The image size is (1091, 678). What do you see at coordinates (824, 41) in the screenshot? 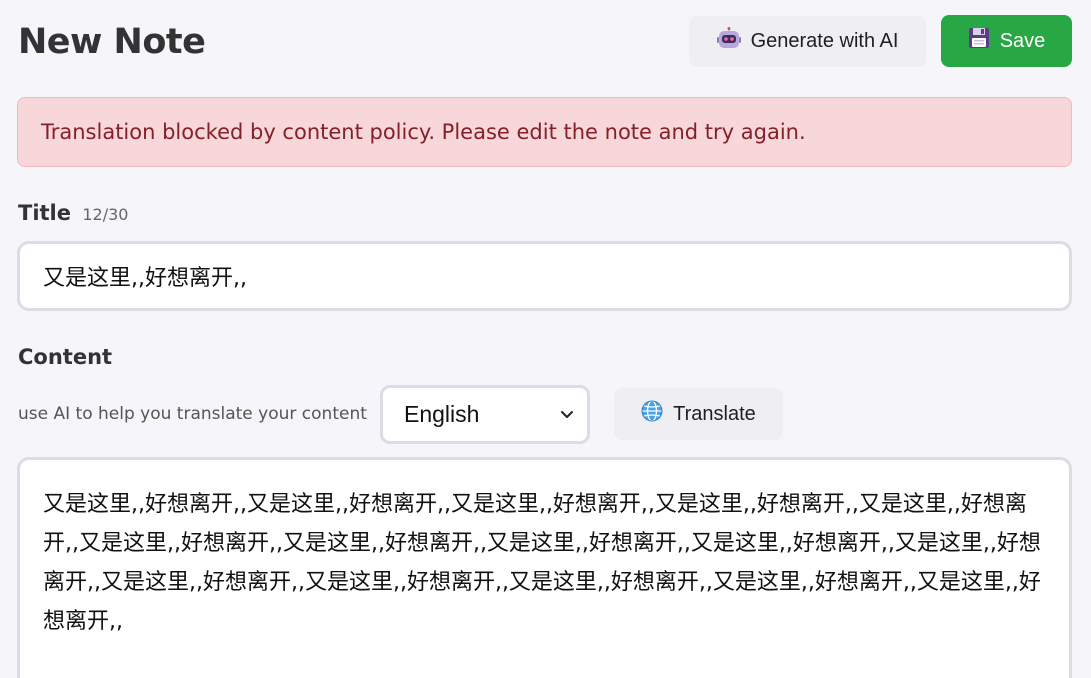
I see `generate-with-ai-label: Generate with AI` at bounding box center [824, 41].